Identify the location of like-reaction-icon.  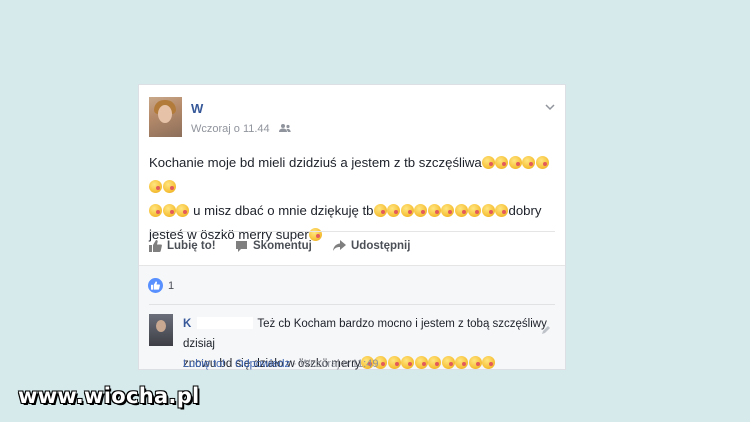
(155, 285).